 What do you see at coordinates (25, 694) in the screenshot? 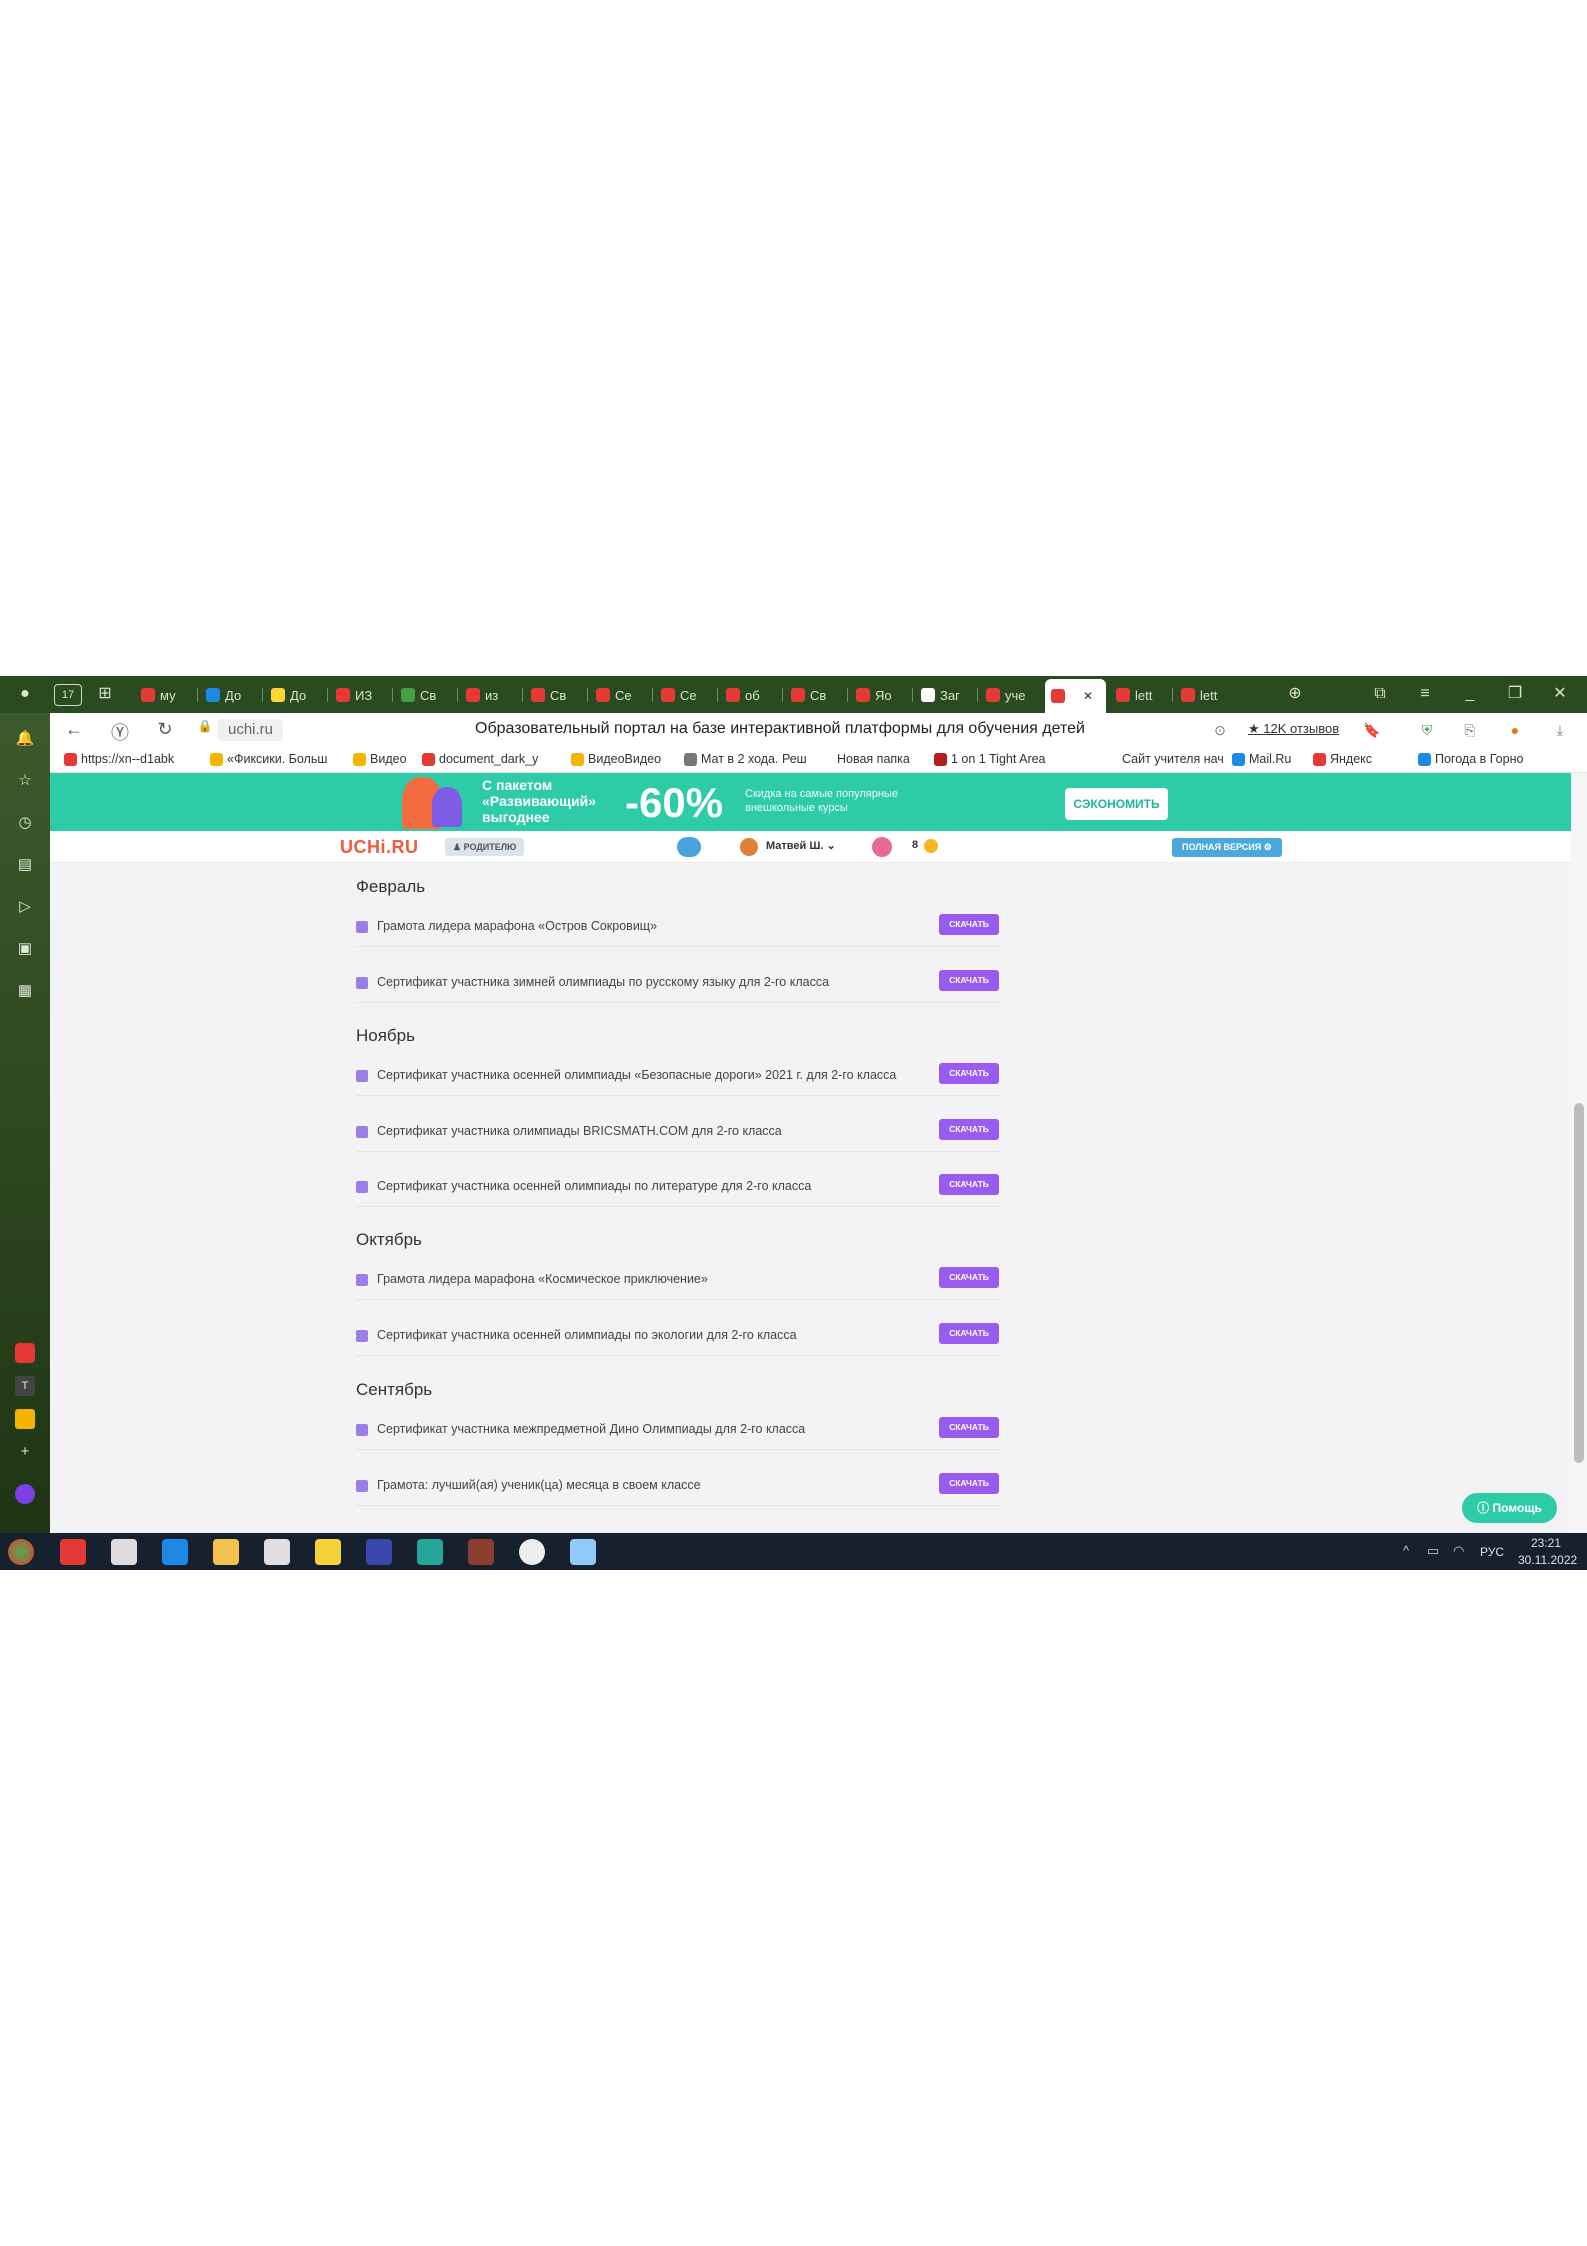
I see `profile-icon: ●` at bounding box center [25, 694].